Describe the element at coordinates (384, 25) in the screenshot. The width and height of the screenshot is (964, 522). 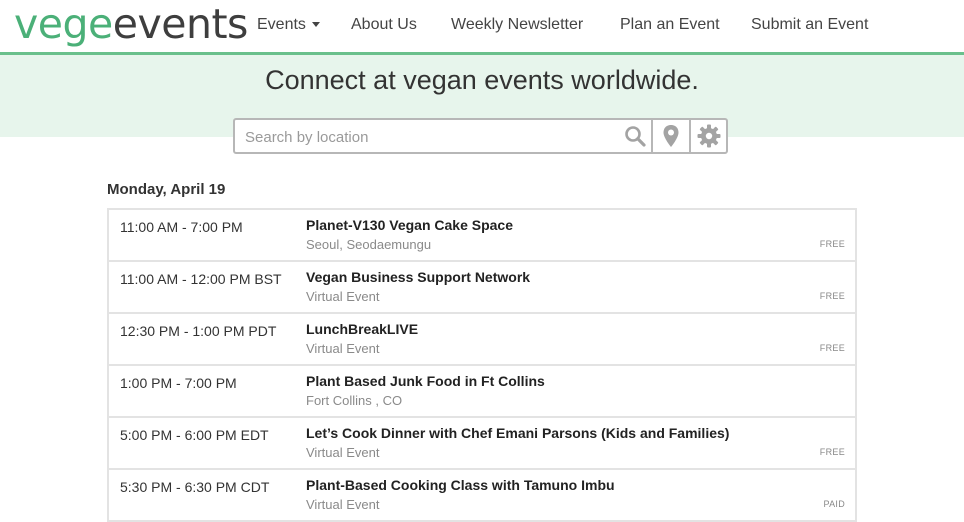
I see `nav-about-us: About Us` at that location.